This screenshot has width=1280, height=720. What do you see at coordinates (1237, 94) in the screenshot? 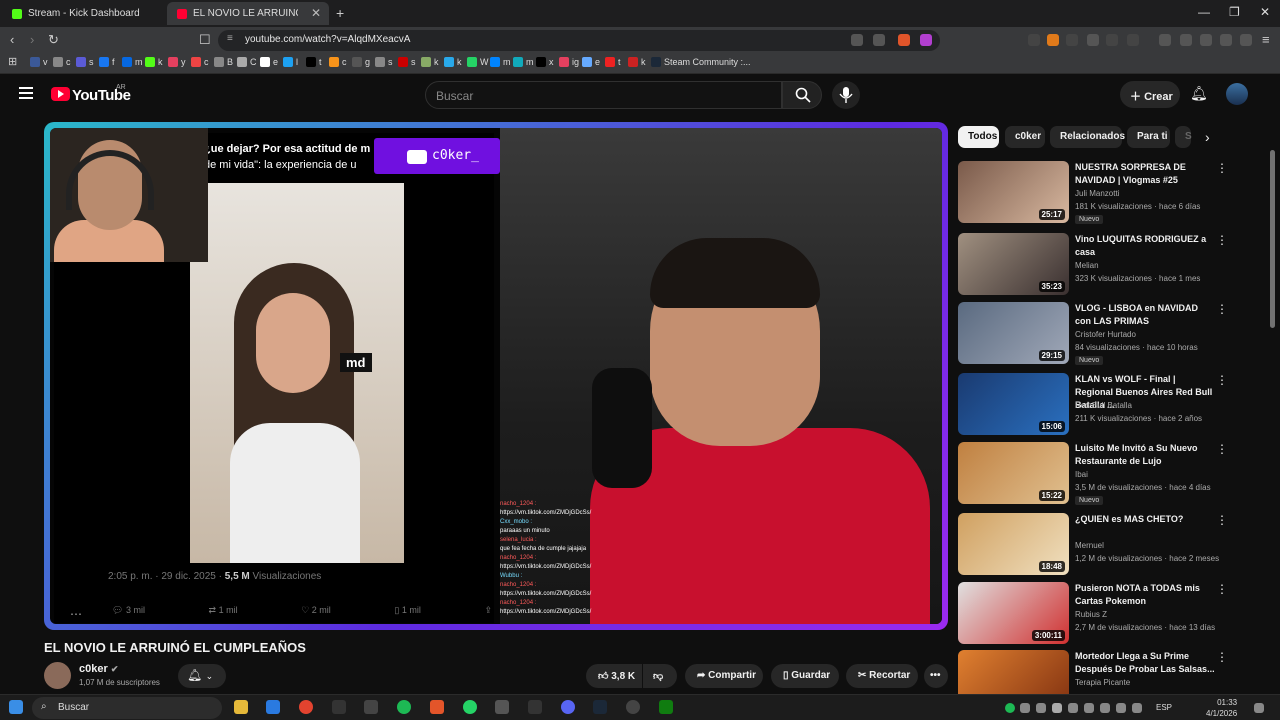
I see `user-avatar` at bounding box center [1237, 94].